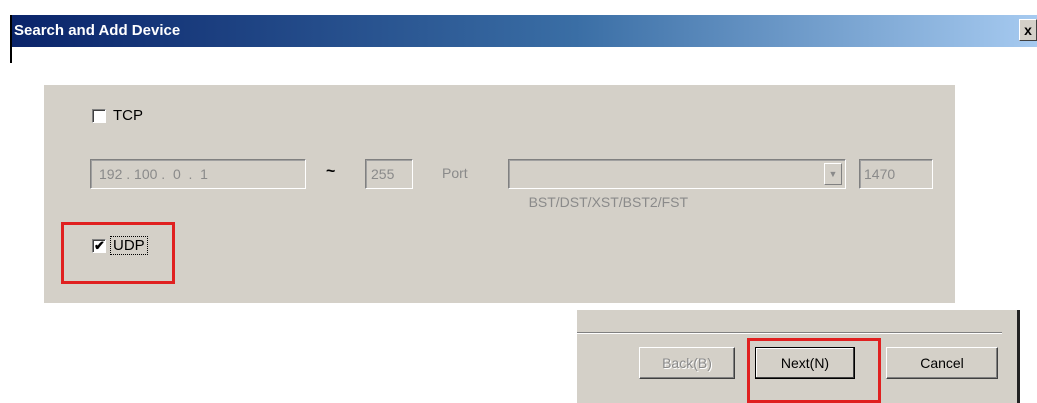 Image resolution: width=1037 pixels, height=403 pixels. I want to click on cancel-button: Cancel, so click(942, 363).